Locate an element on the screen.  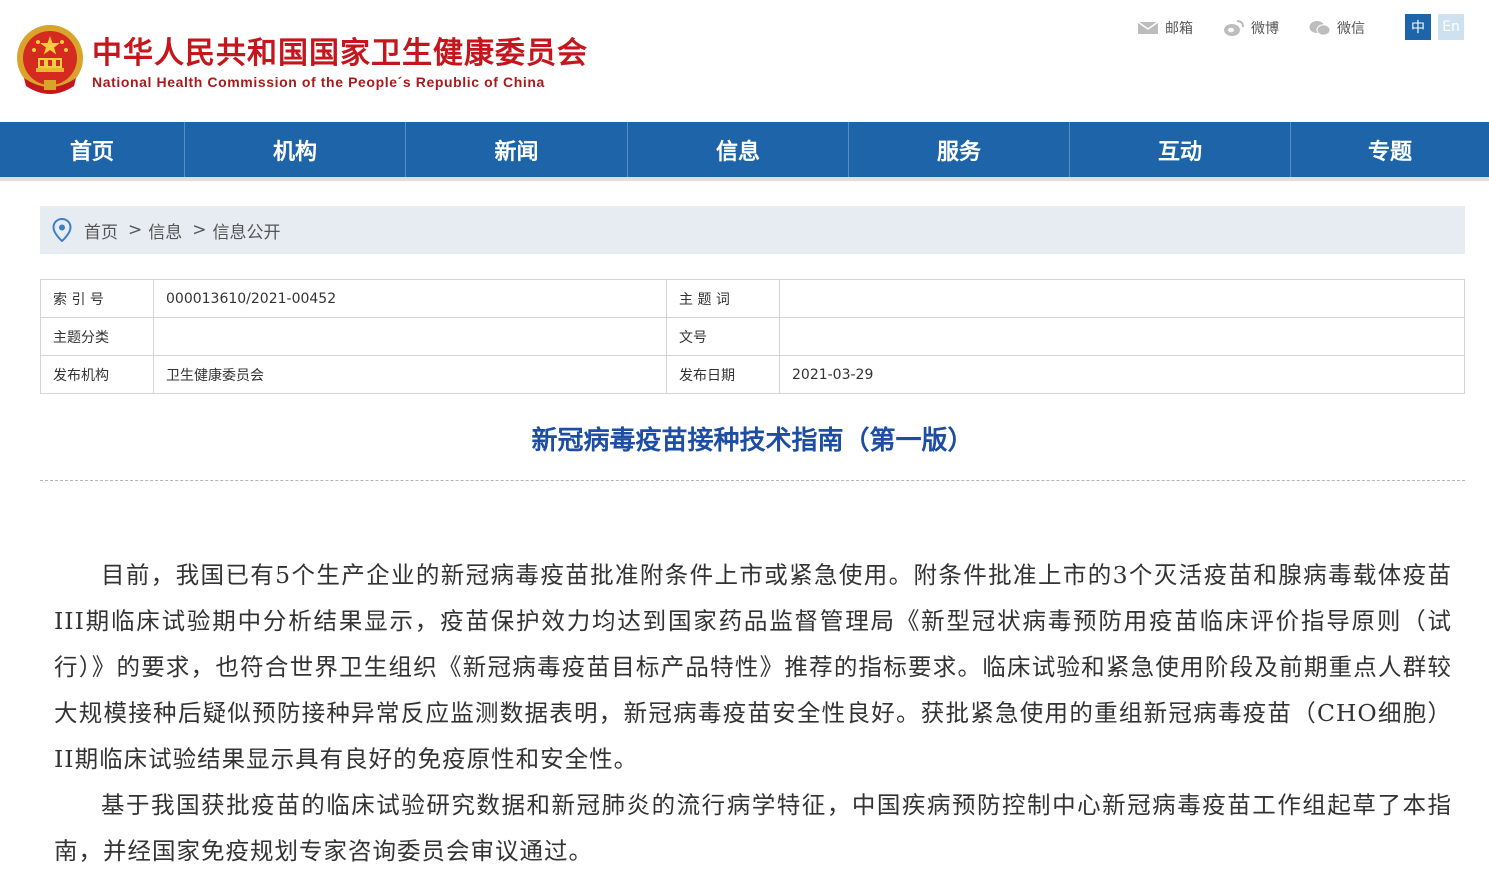
main-nav: 首页 机构 新闻 信息 服务 互动 专题 is located at coordinates (744, 149).